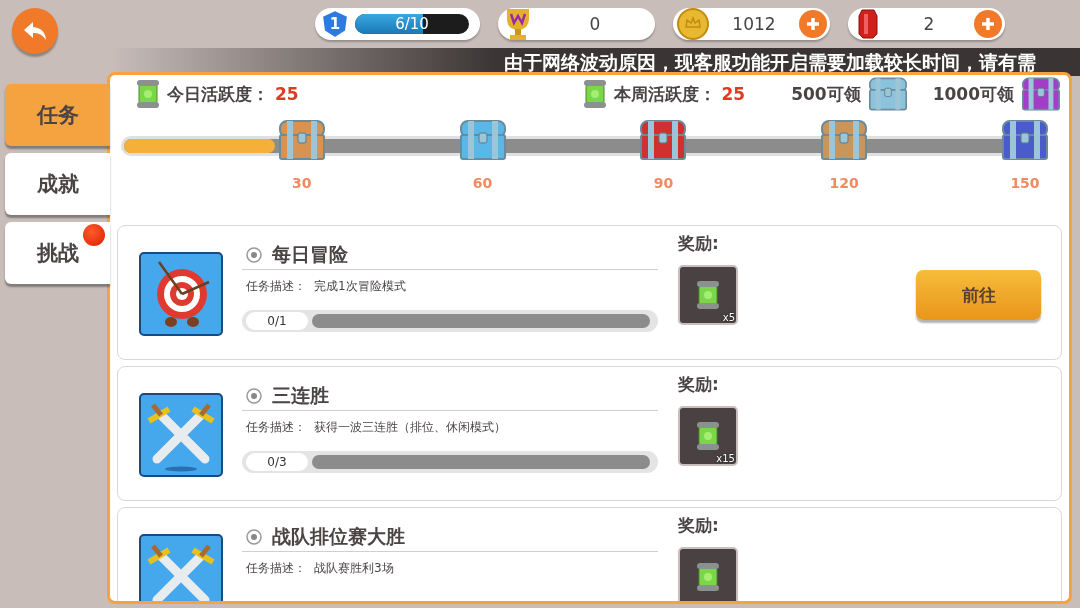 The width and height of the screenshot is (1080, 608). I want to click on gem-icon, so click(868, 24).